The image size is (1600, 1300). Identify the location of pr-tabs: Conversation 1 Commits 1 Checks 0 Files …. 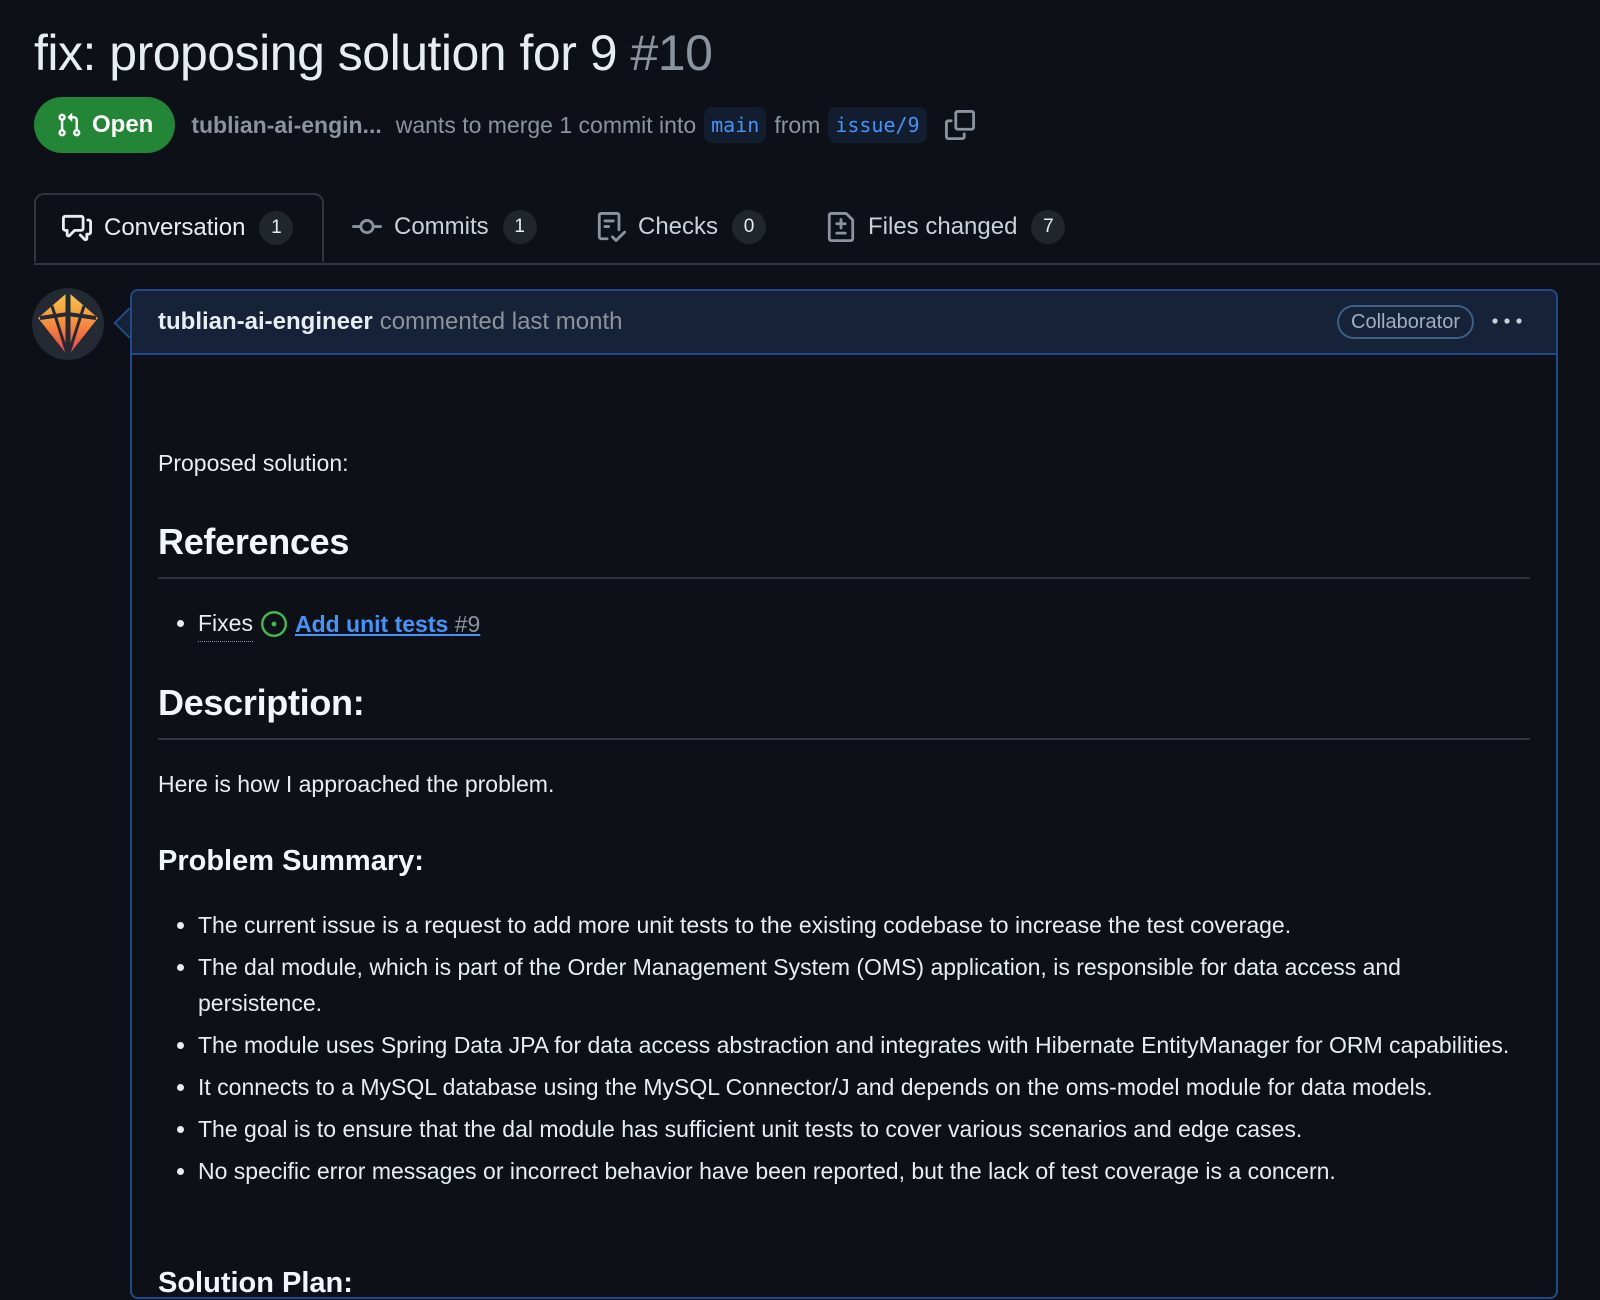
(817, 229).